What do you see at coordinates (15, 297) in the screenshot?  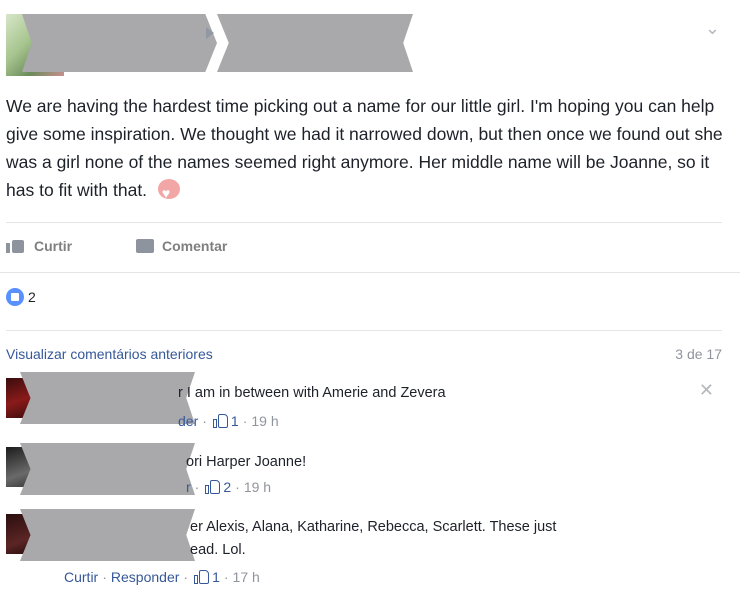 I see `like-reaction-icon` at bounding box center [15, 297].